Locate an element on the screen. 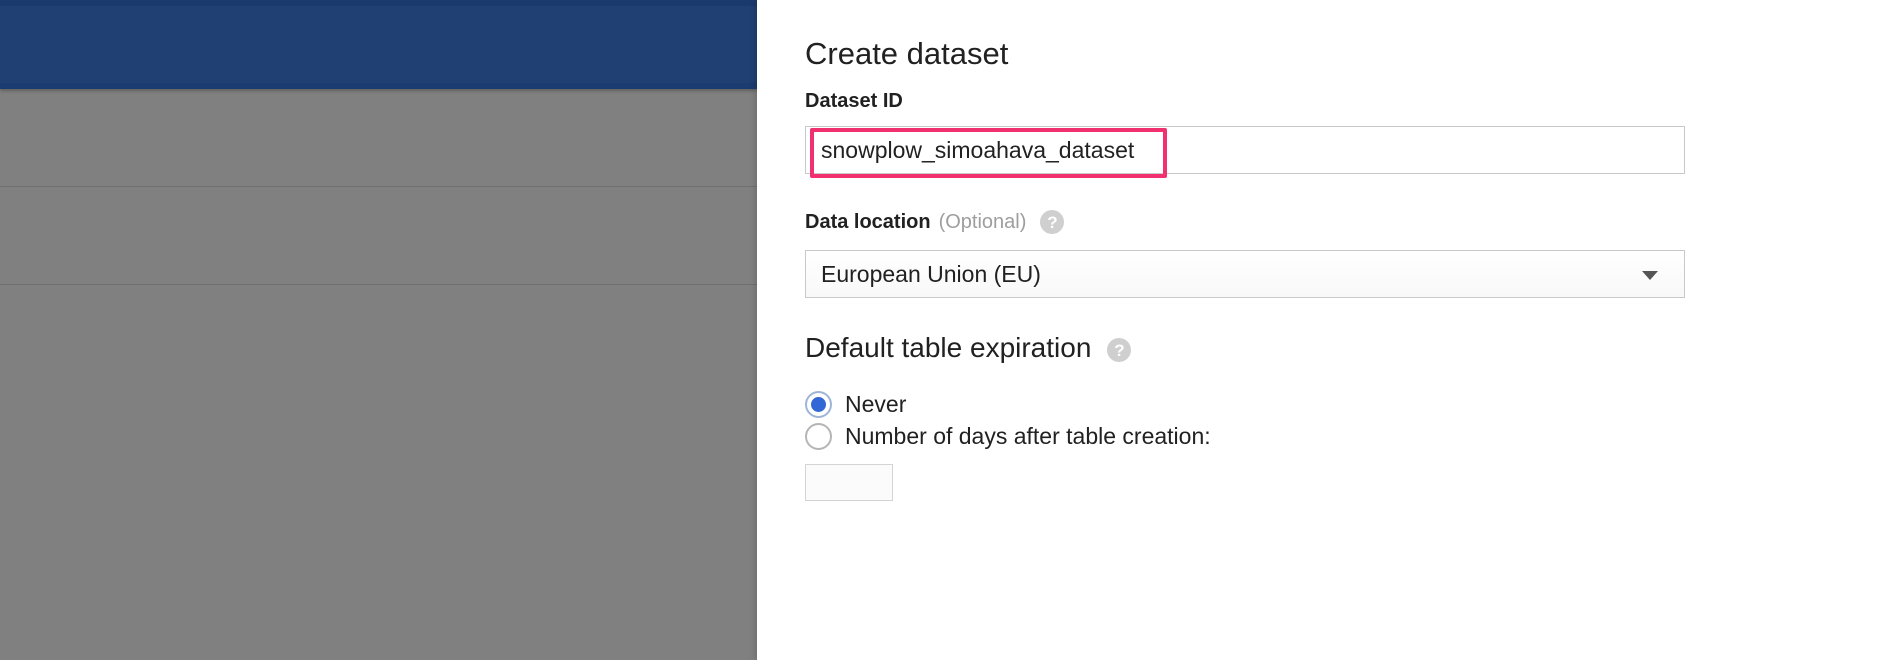 This screenshot has width=1894, height=660. dataset-id-label-text: Dataset ID is located at coordinates (854, 101).